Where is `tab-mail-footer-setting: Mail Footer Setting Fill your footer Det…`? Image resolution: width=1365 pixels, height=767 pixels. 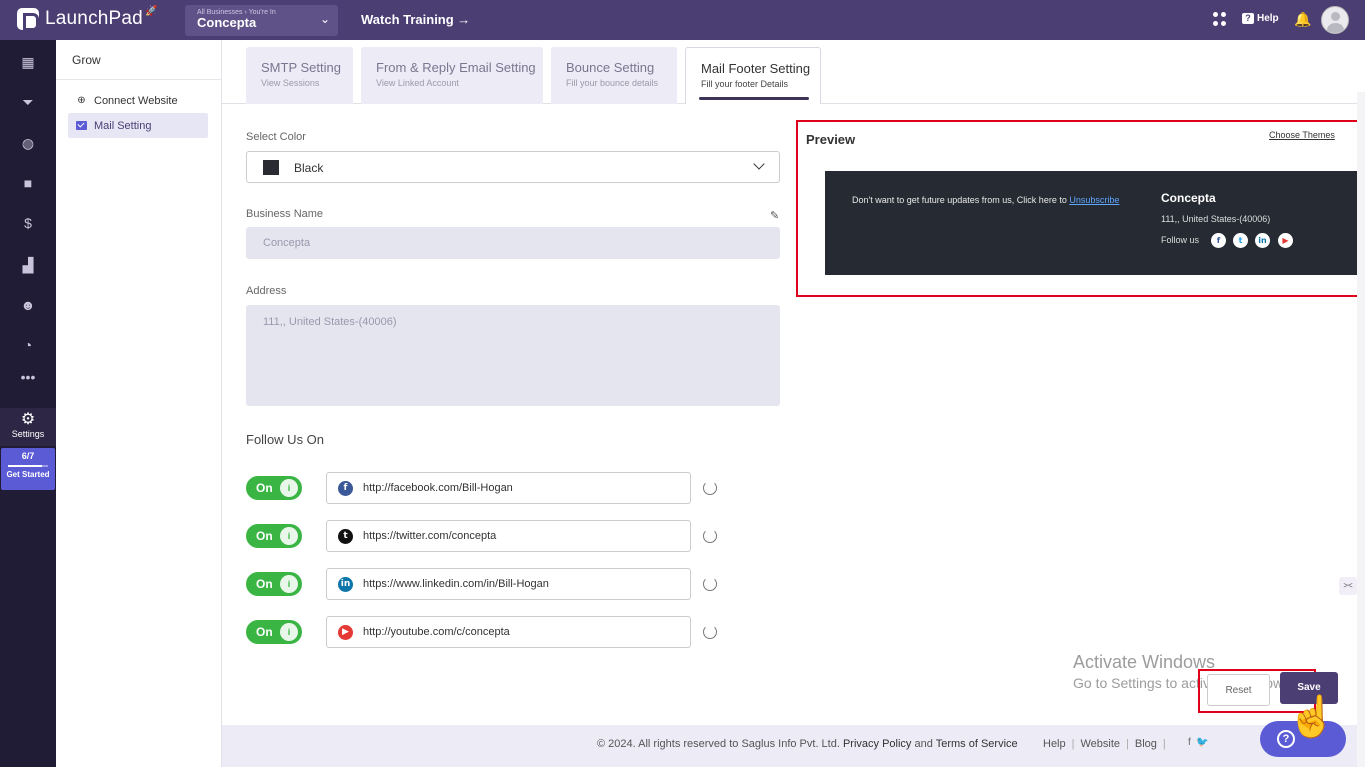 tab-mail-footer-setting: Mail Footer Setting Fill your footer Det… is located at coordinates (753, 75).